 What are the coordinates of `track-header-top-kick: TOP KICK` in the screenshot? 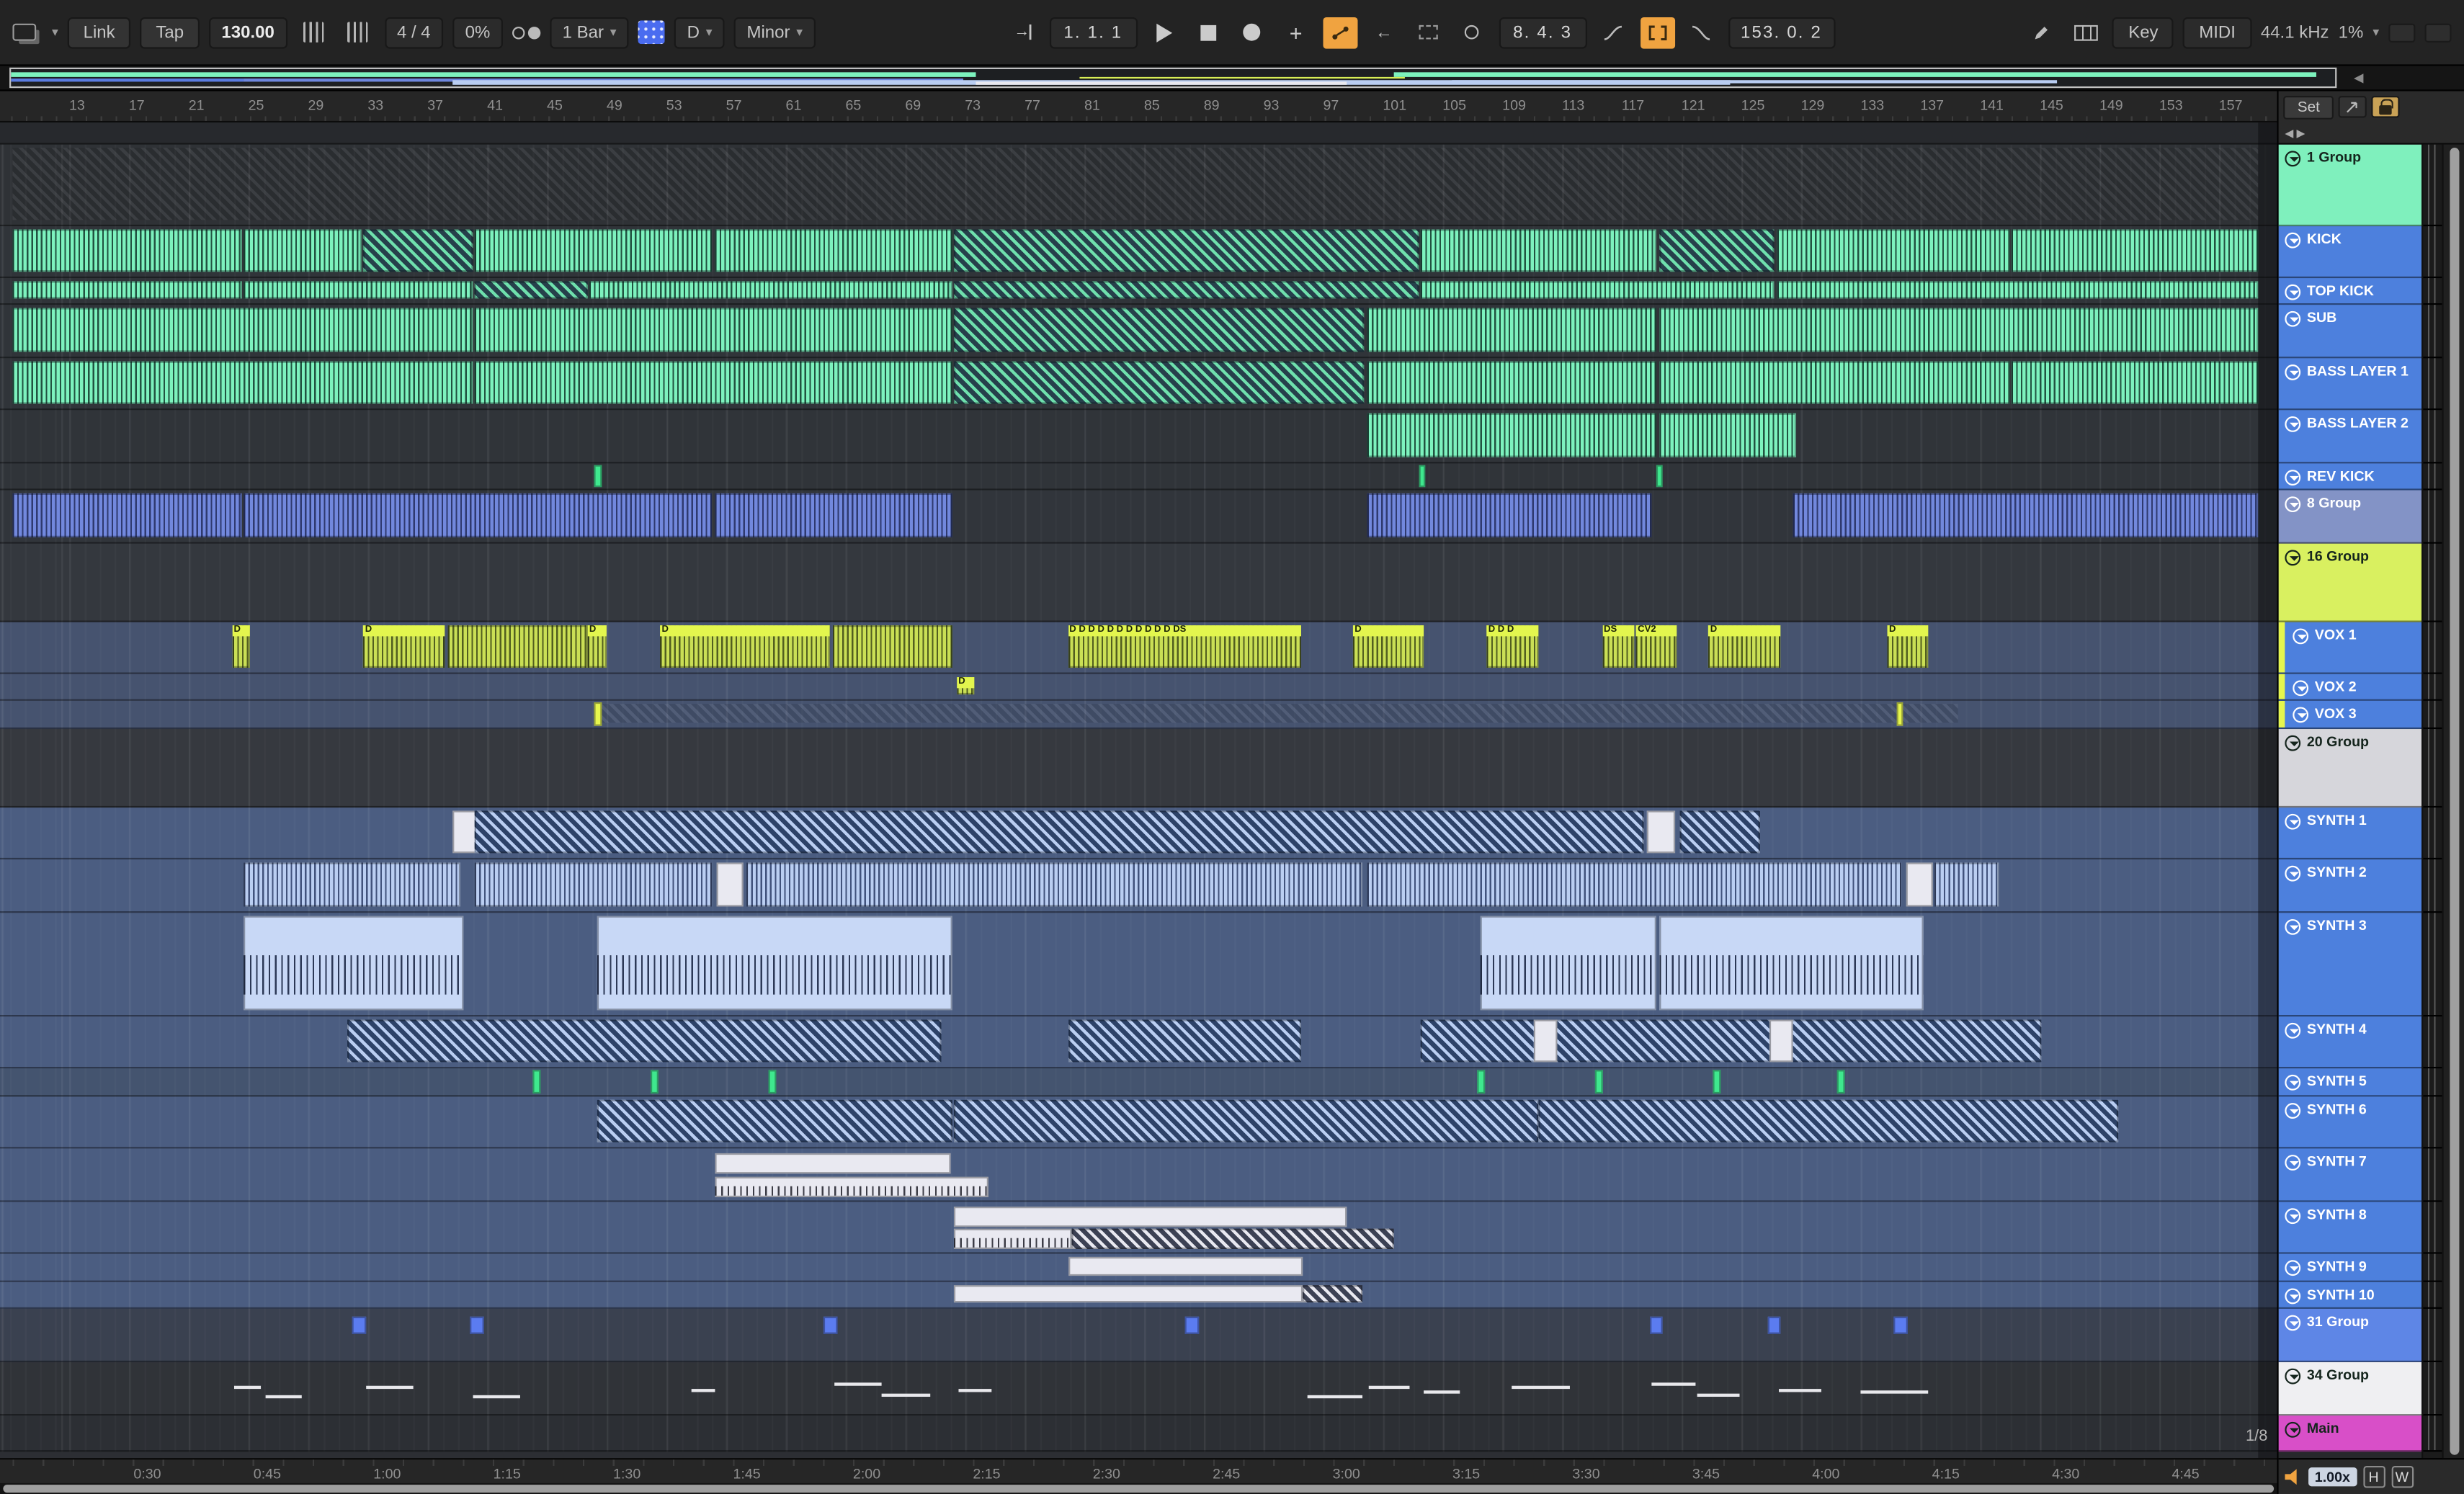 It's located at (2350, 291).